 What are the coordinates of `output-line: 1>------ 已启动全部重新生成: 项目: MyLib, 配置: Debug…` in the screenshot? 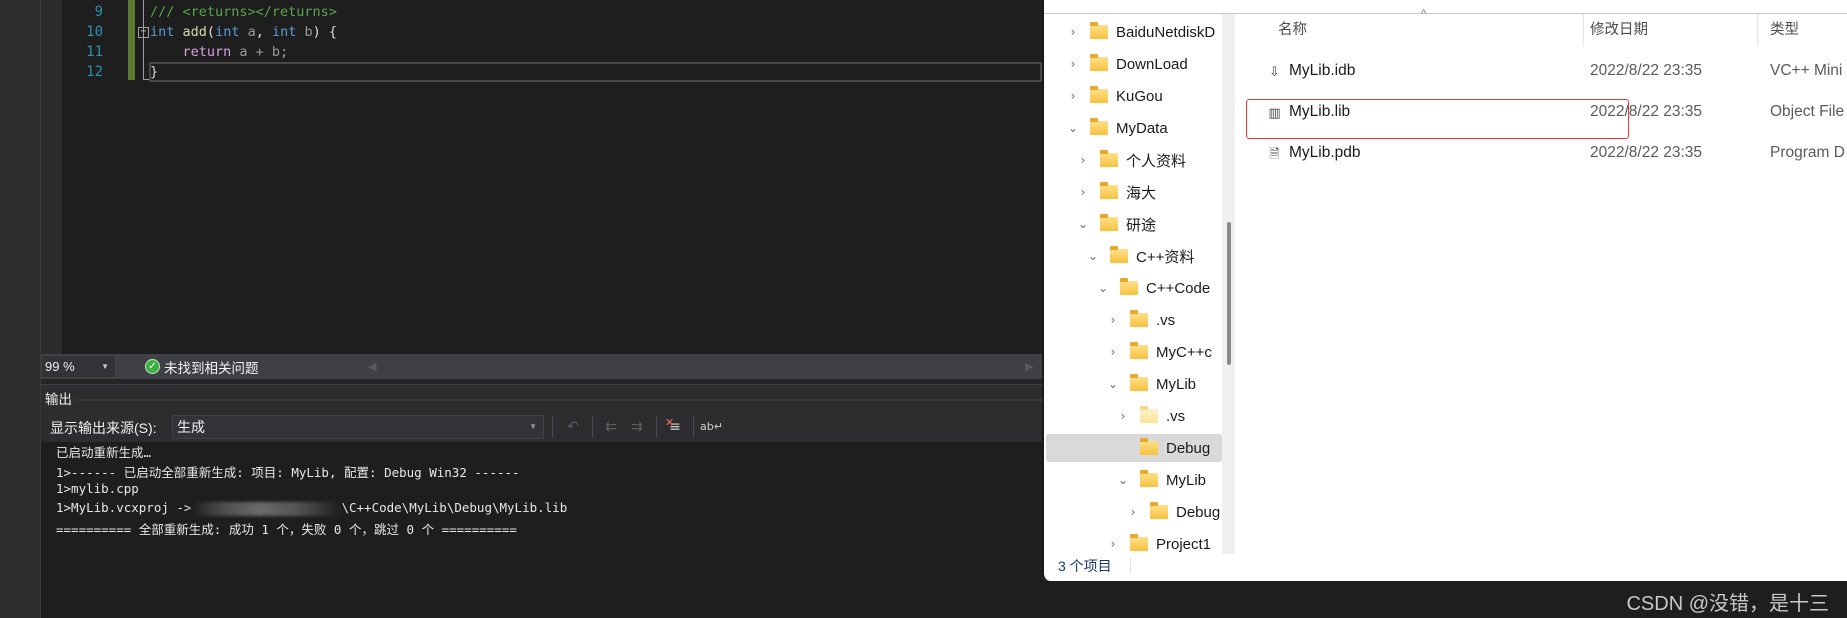 It's located at (288, 472).